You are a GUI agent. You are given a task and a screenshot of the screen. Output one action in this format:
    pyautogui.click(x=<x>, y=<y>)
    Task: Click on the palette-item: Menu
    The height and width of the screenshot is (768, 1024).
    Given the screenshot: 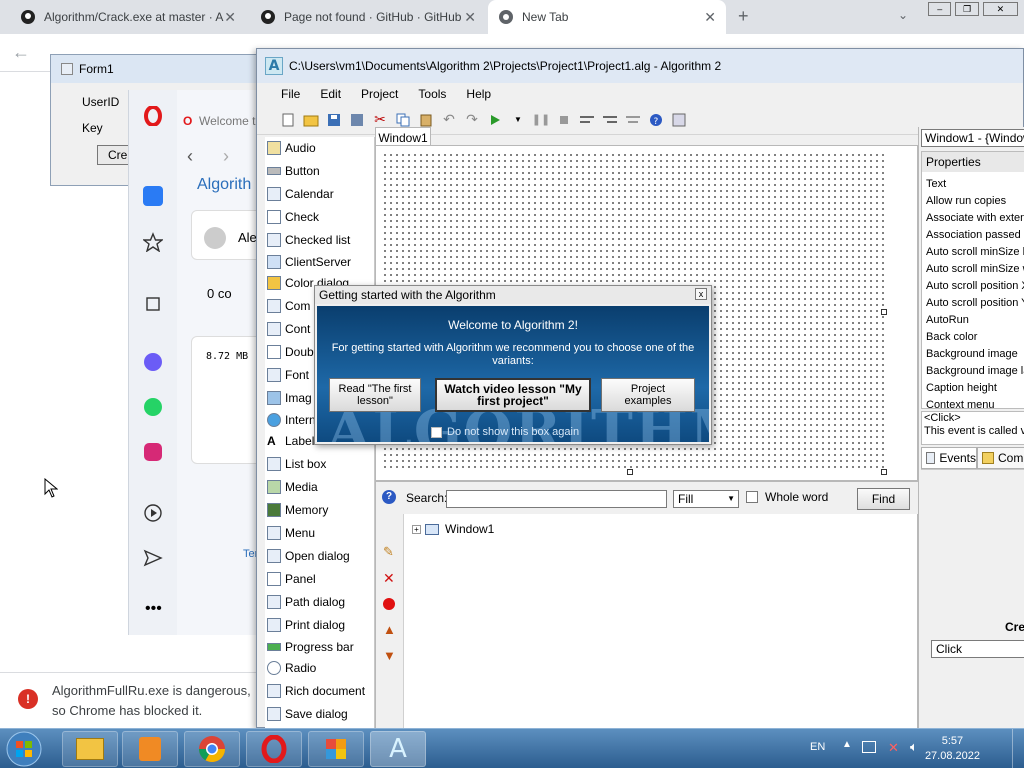 What is the action you would take?
    pyautogui.click(x=291, y=533)
    